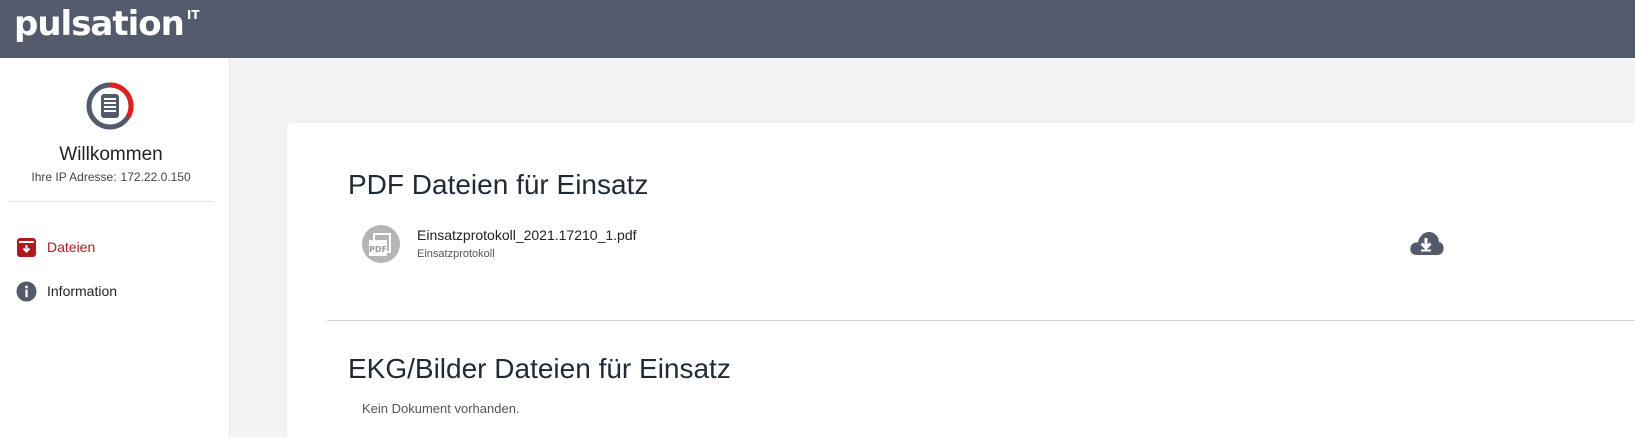 This screenshot has height=437, width=1635. I want to click on sidebar-item-dateien: Dateien, so click(55, 247).